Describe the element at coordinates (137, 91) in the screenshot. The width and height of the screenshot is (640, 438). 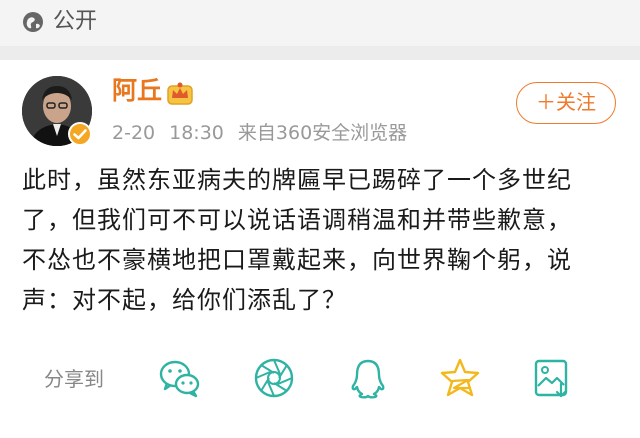
I see `username: 阿丘` at that location.